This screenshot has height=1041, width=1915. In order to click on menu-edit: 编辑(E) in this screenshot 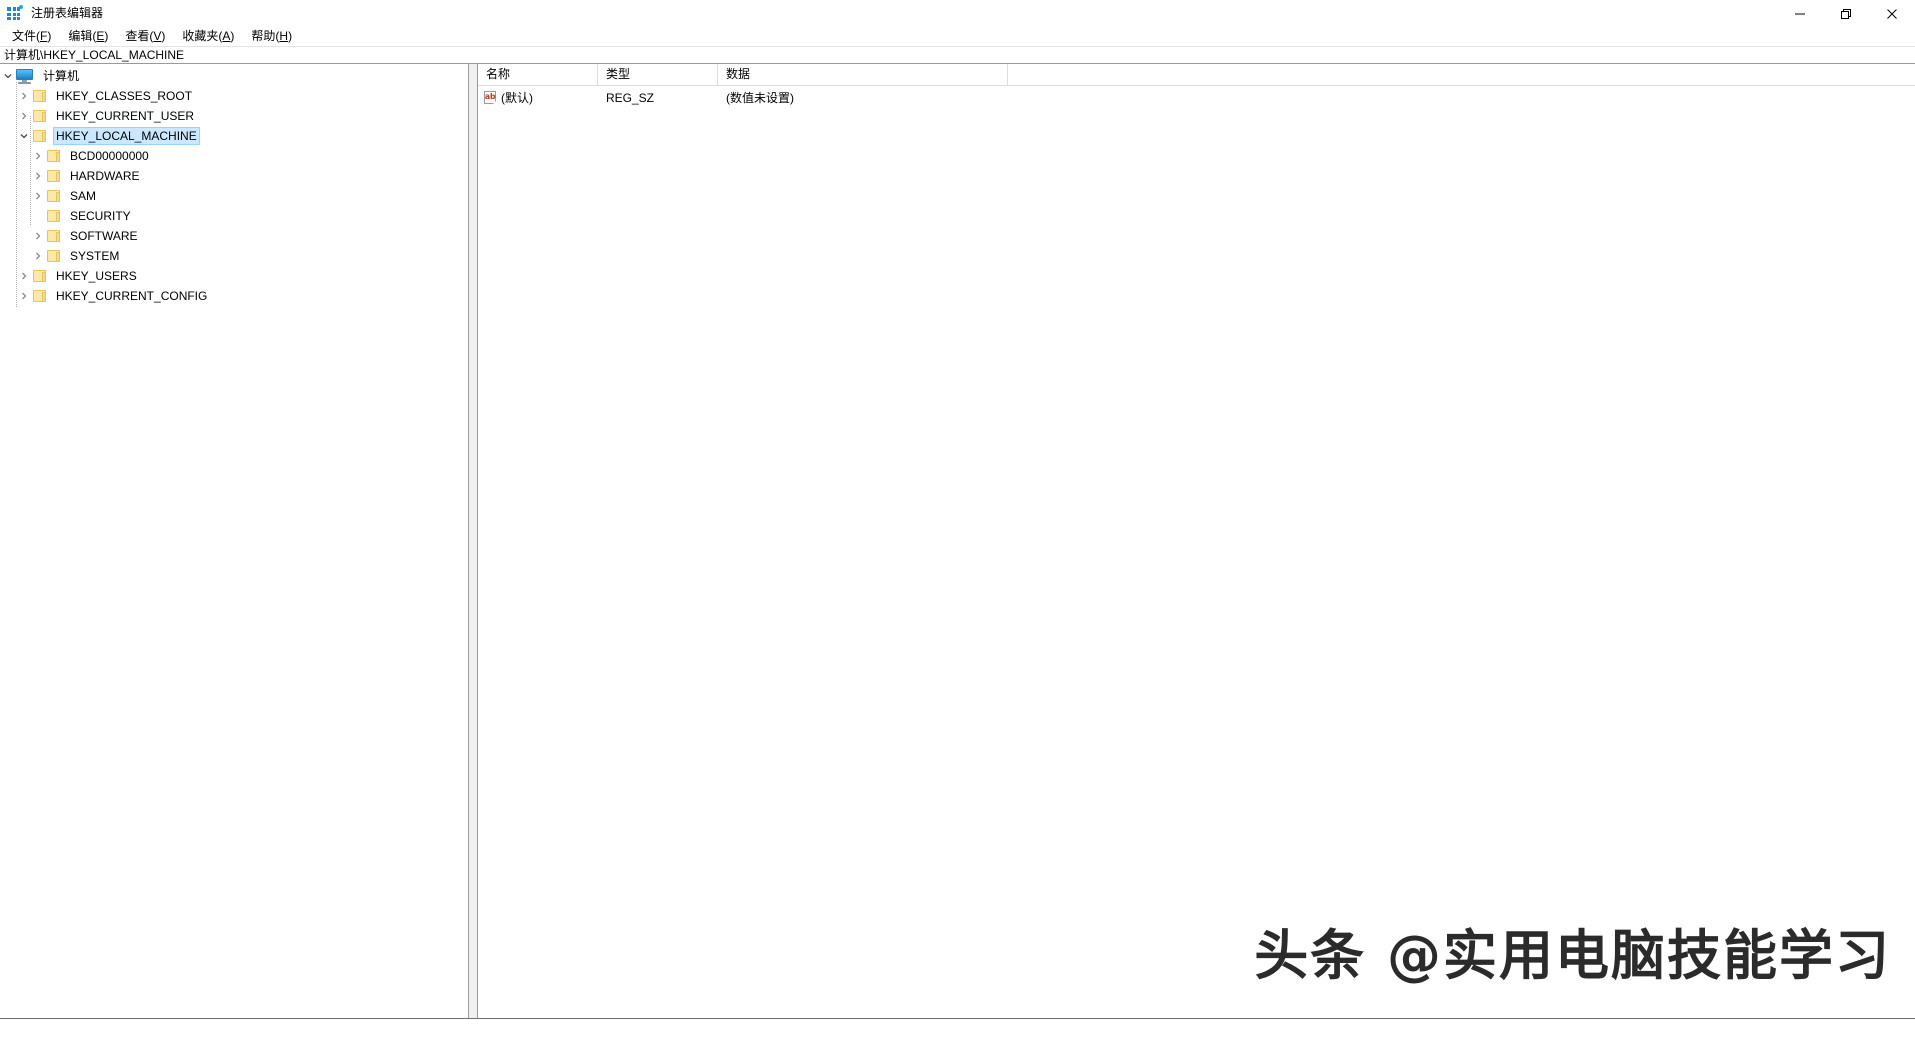, I will do `click(88, 37)`.